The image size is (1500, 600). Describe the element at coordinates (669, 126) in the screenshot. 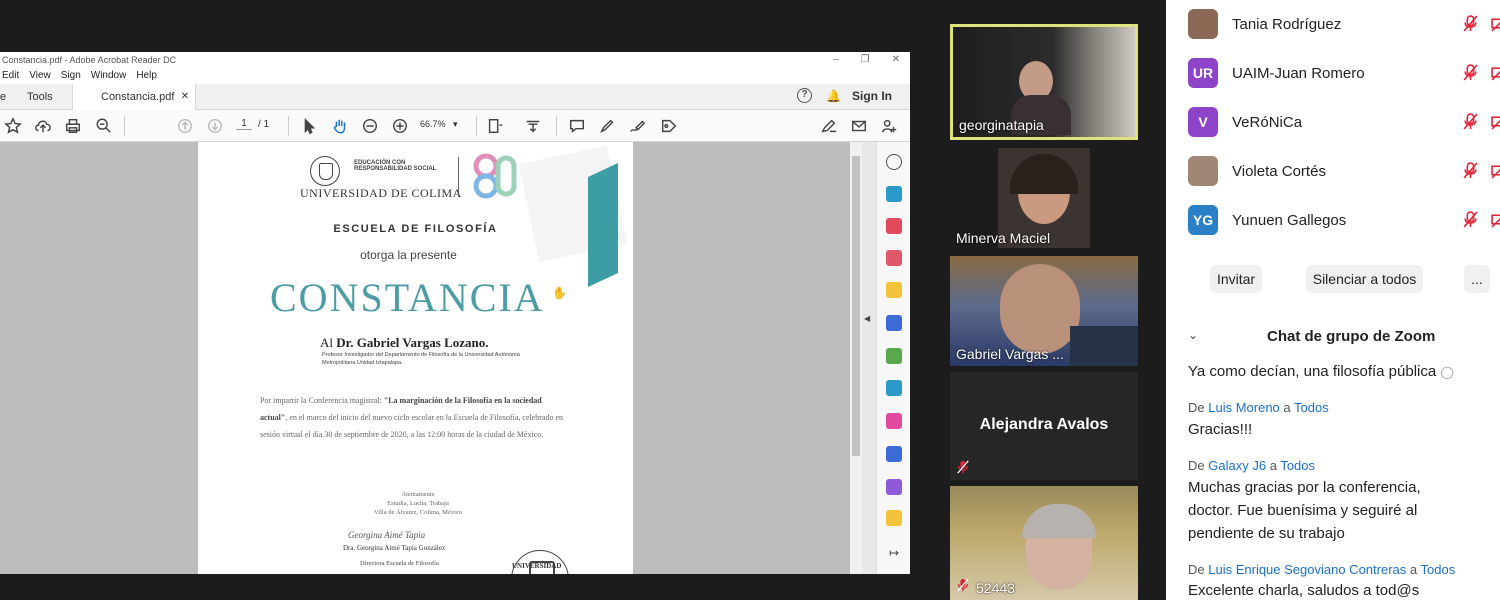

I see `tag-icon` at that location.